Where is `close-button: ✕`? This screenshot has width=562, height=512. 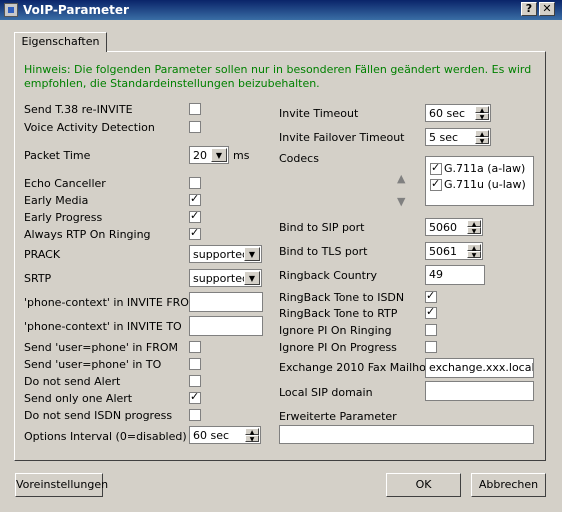 close-button: ✕ is located at coordinates (547, 9).